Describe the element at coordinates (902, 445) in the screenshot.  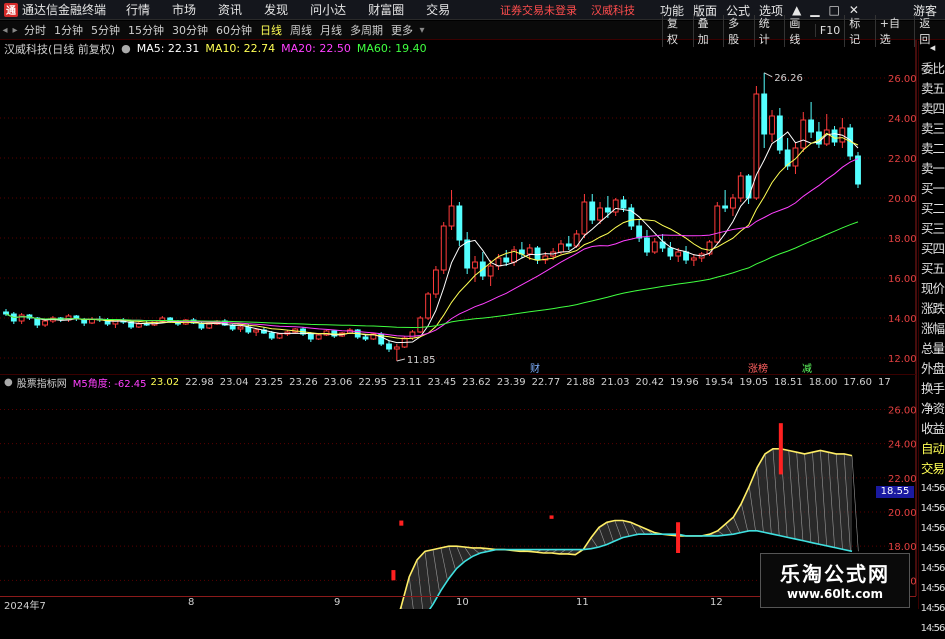
I see `y-tick-label: 24.00` at that location.